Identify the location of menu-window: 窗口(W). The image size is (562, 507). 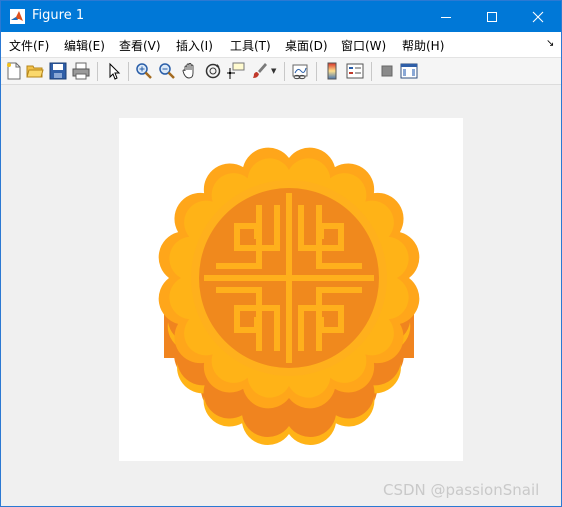
(363, 45).